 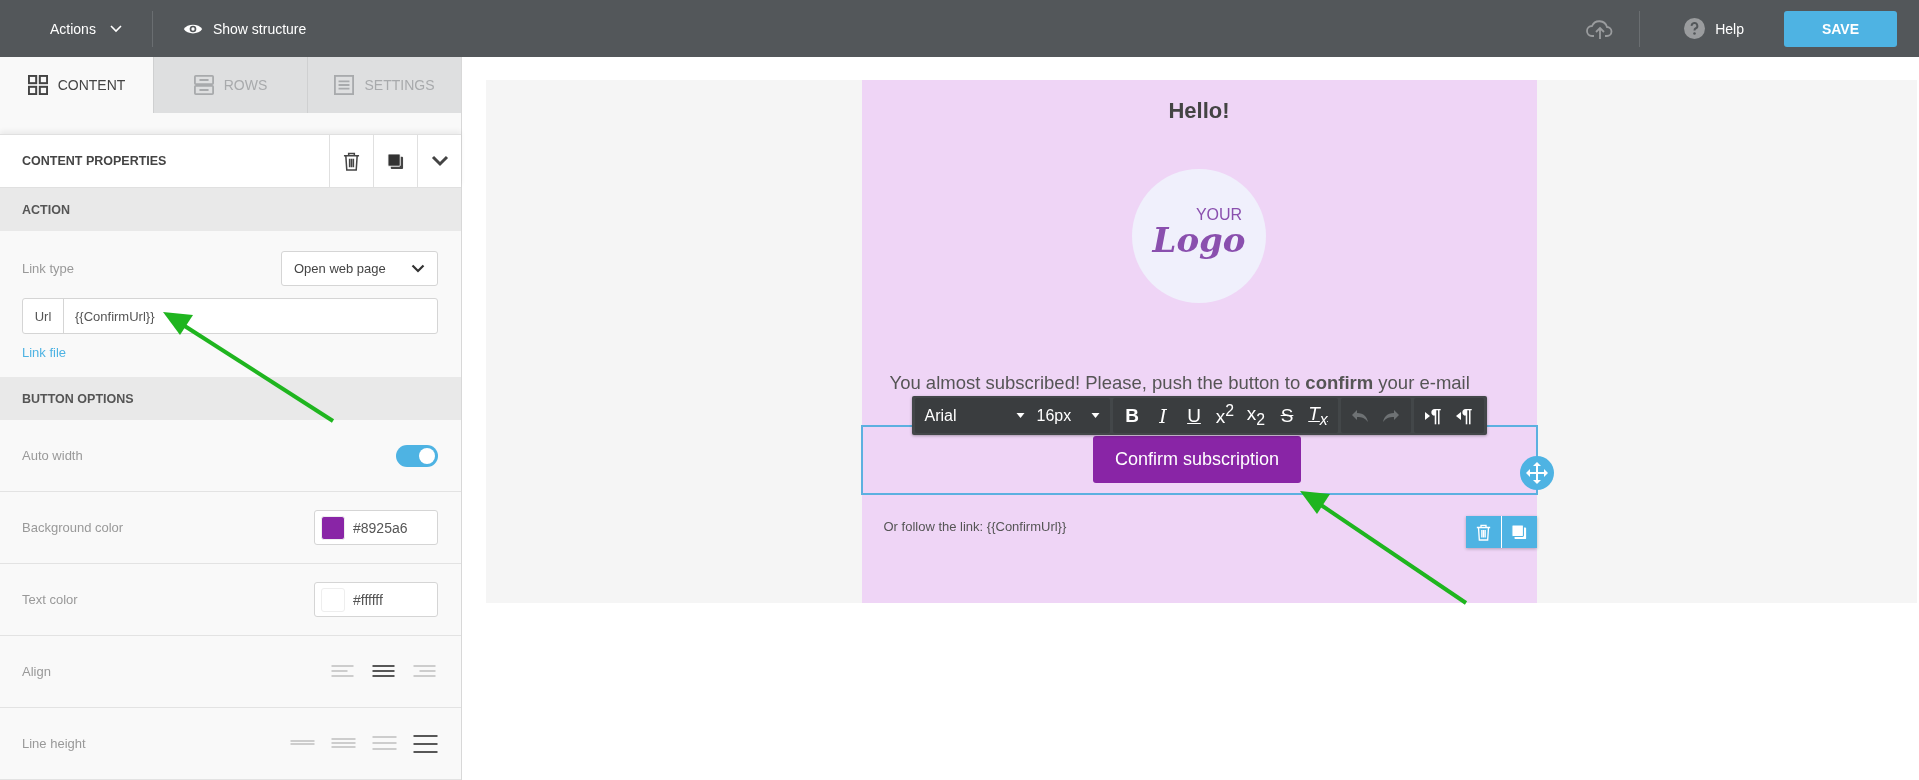 What do you see at coordinates (1194, 415) in the screenshot?
I see `format-button: U` at bounding box center [1194, 415].